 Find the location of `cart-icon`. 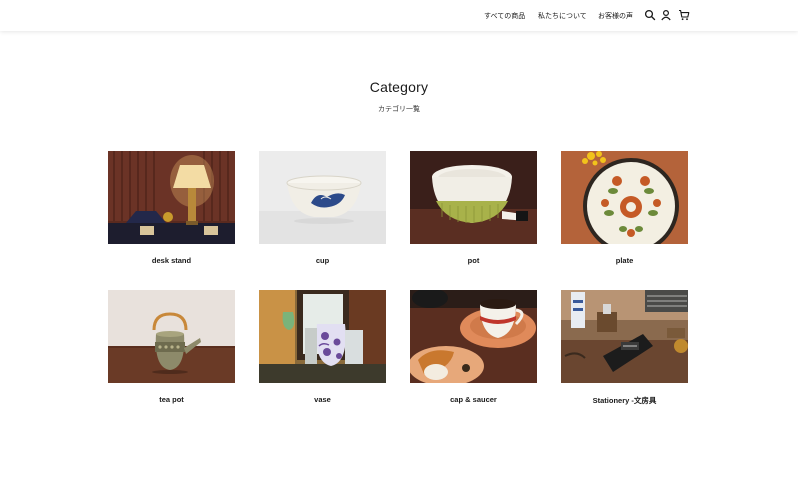

cart-icon is located at coordinates (684, 15).